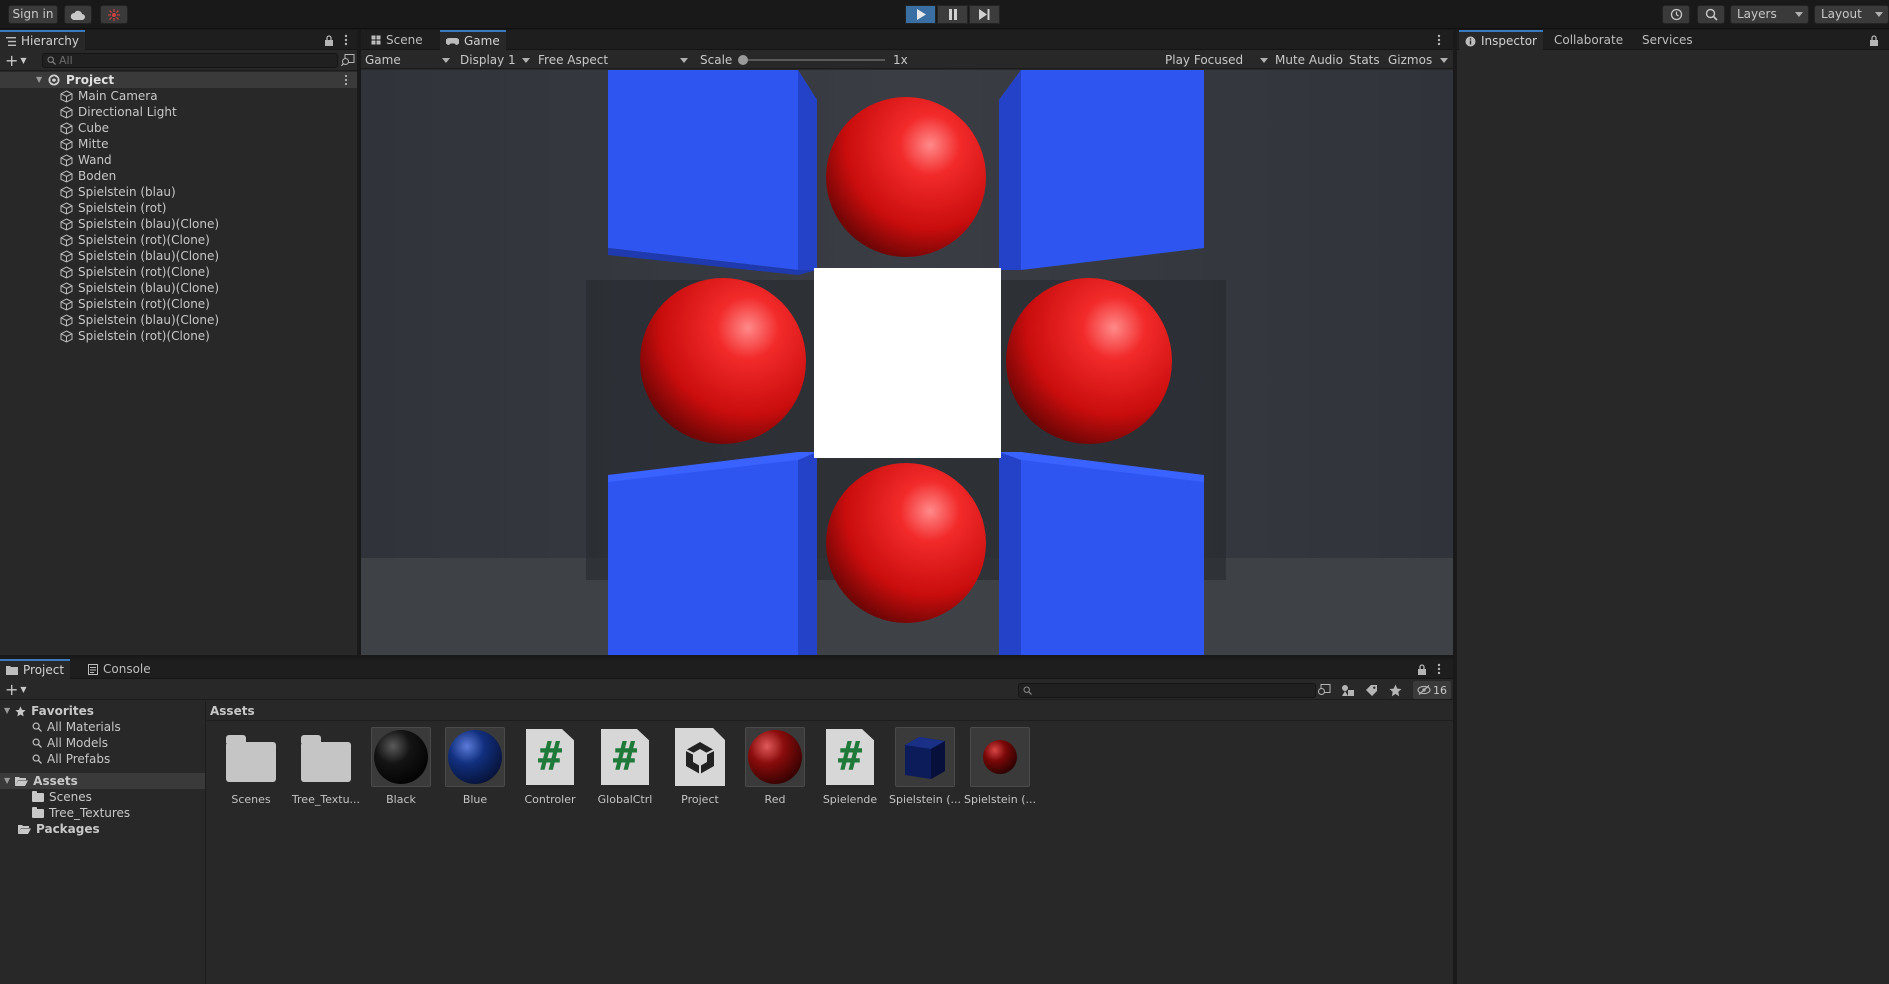 The width and height of the screenshot is (1889, 984). I want to click on tree-favorite-item: All Models, so click(70, 743).